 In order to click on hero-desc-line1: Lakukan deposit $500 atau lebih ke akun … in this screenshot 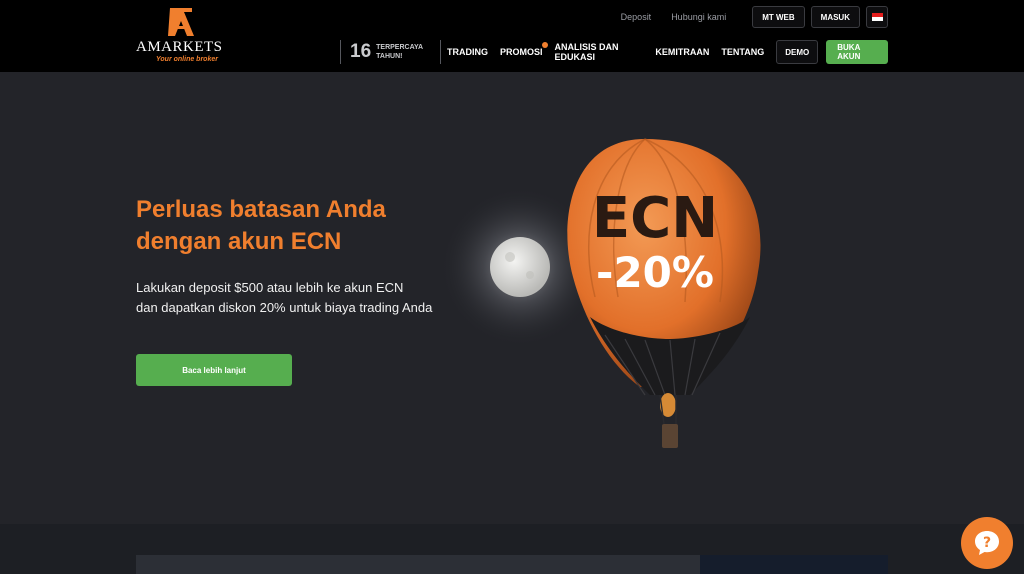, I will do `click(270, 287)`.